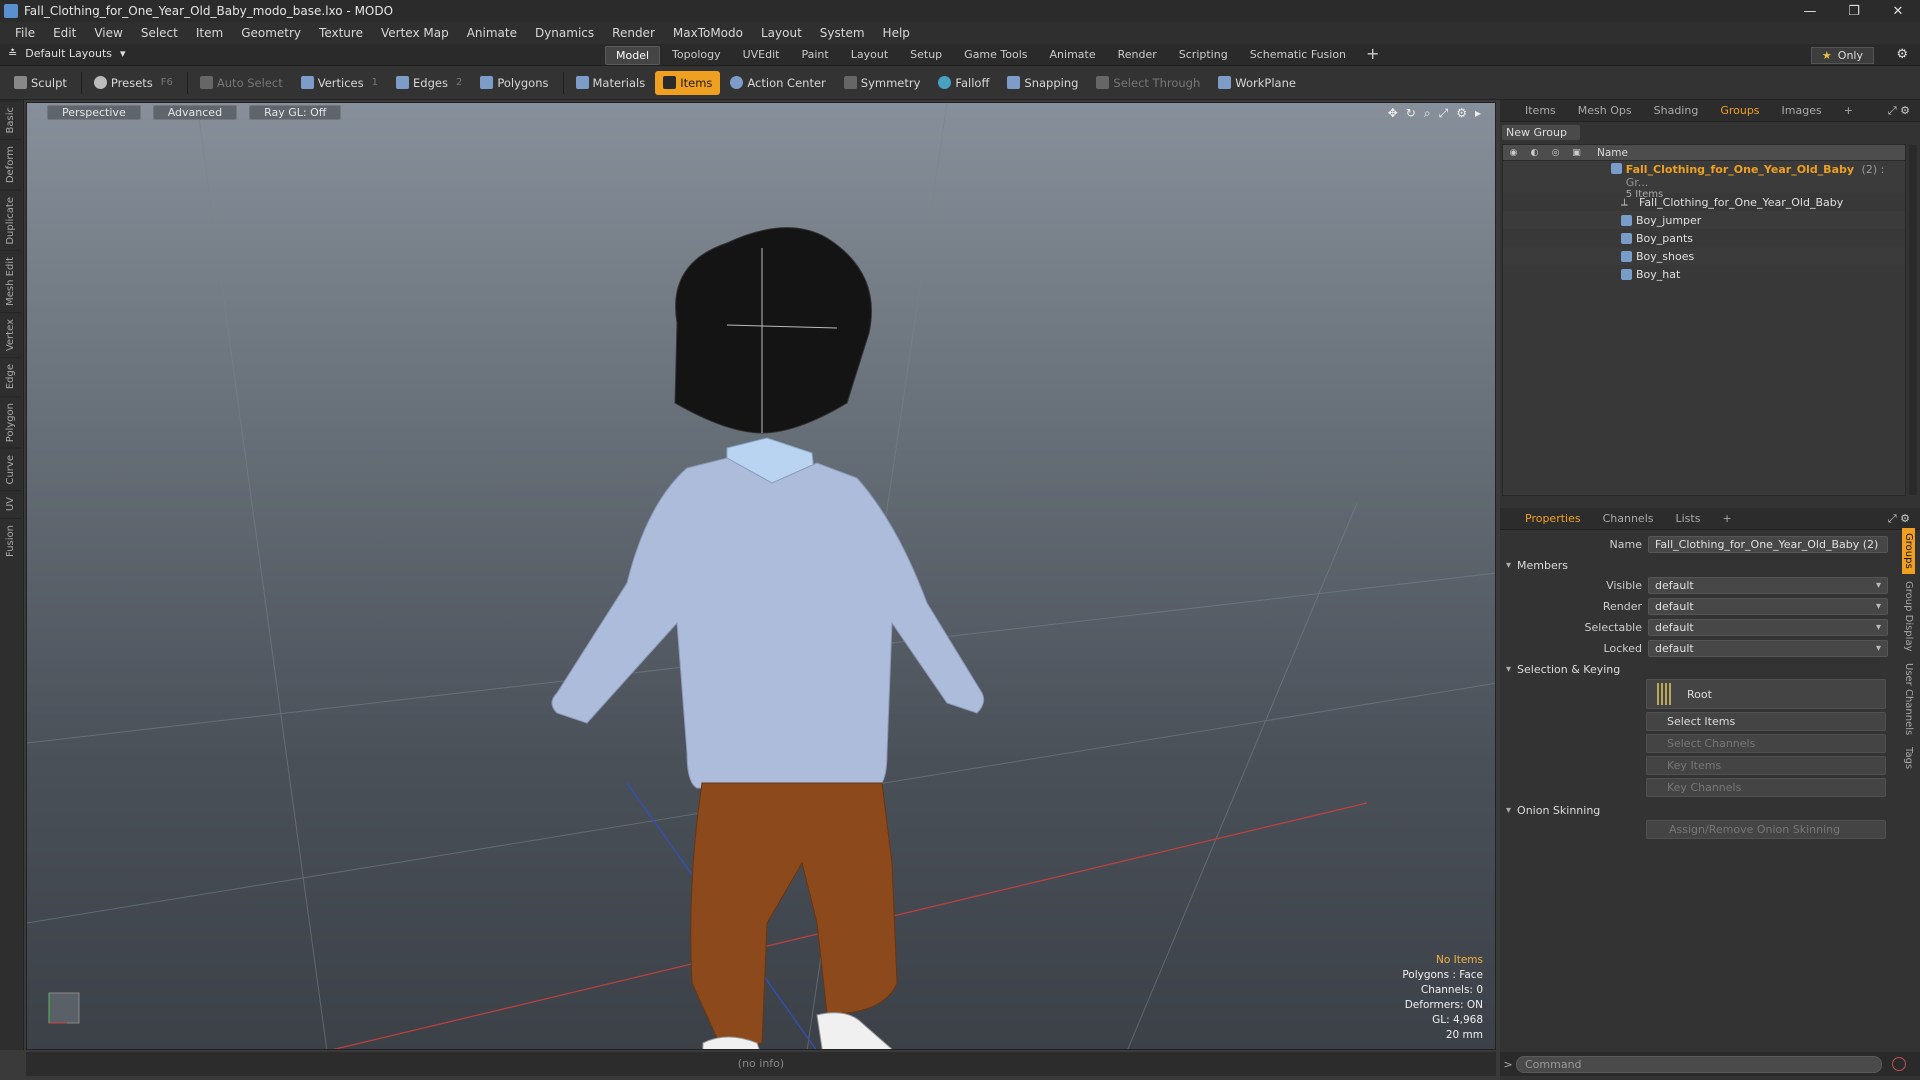 The image size is (1920, 1080). I want to click on select-col-icon: ◎, so click(1555, 153).